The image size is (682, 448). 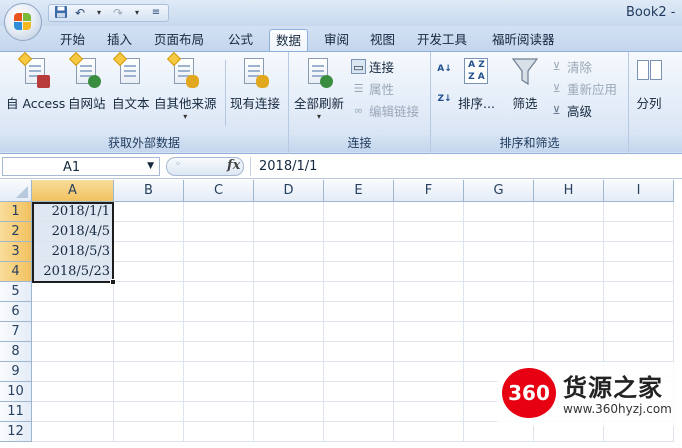 I want to click on cell-e9, so click(x=359, y=372).